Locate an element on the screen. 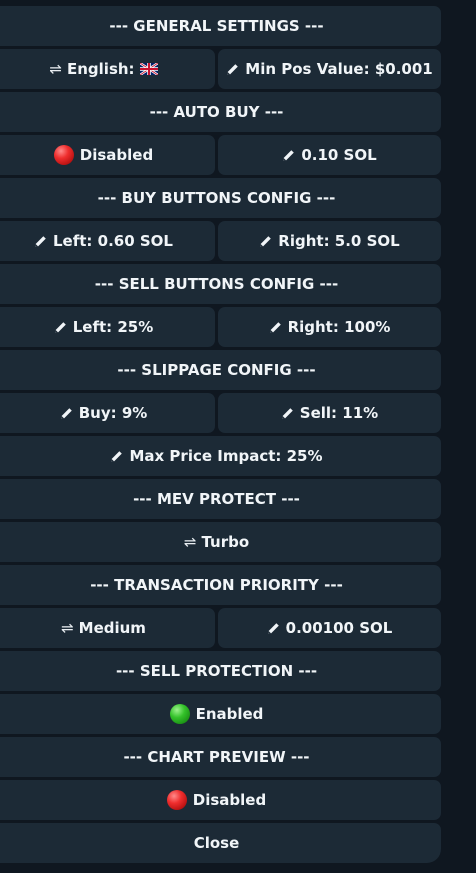 The image size is (476, 873). row-tx-priority: ⇌ Medium 0.00100 SOL is located at coordinates (220, 628).